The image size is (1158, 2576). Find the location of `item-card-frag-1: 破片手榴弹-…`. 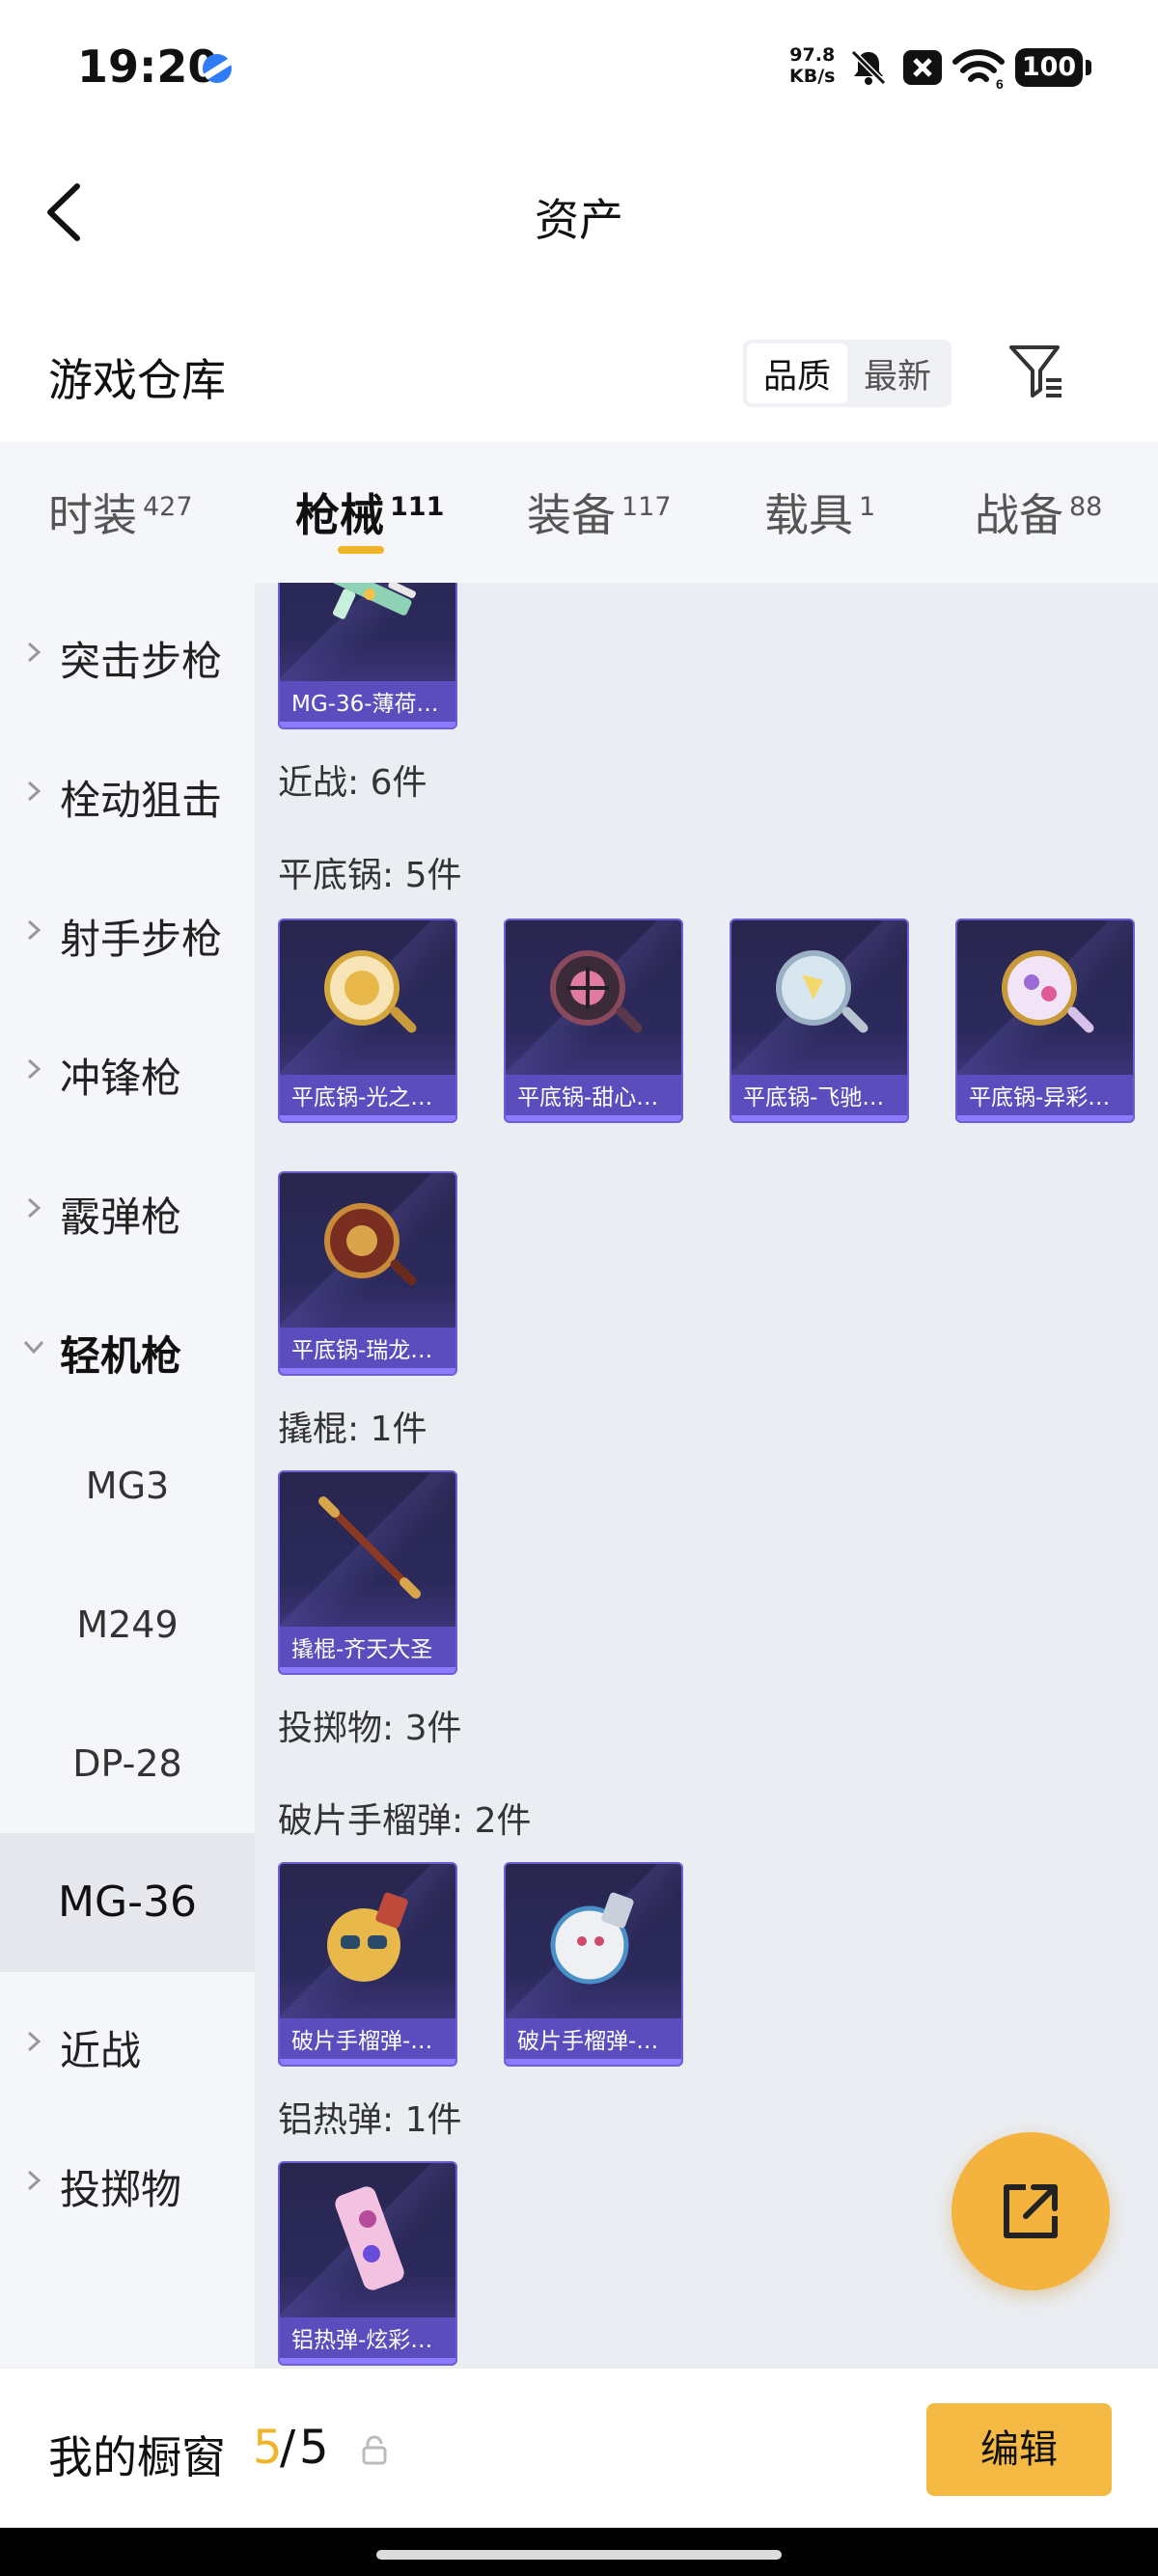

item-card-frag-1: 破片手榴弹-… is located at coordinates (367, 1965).